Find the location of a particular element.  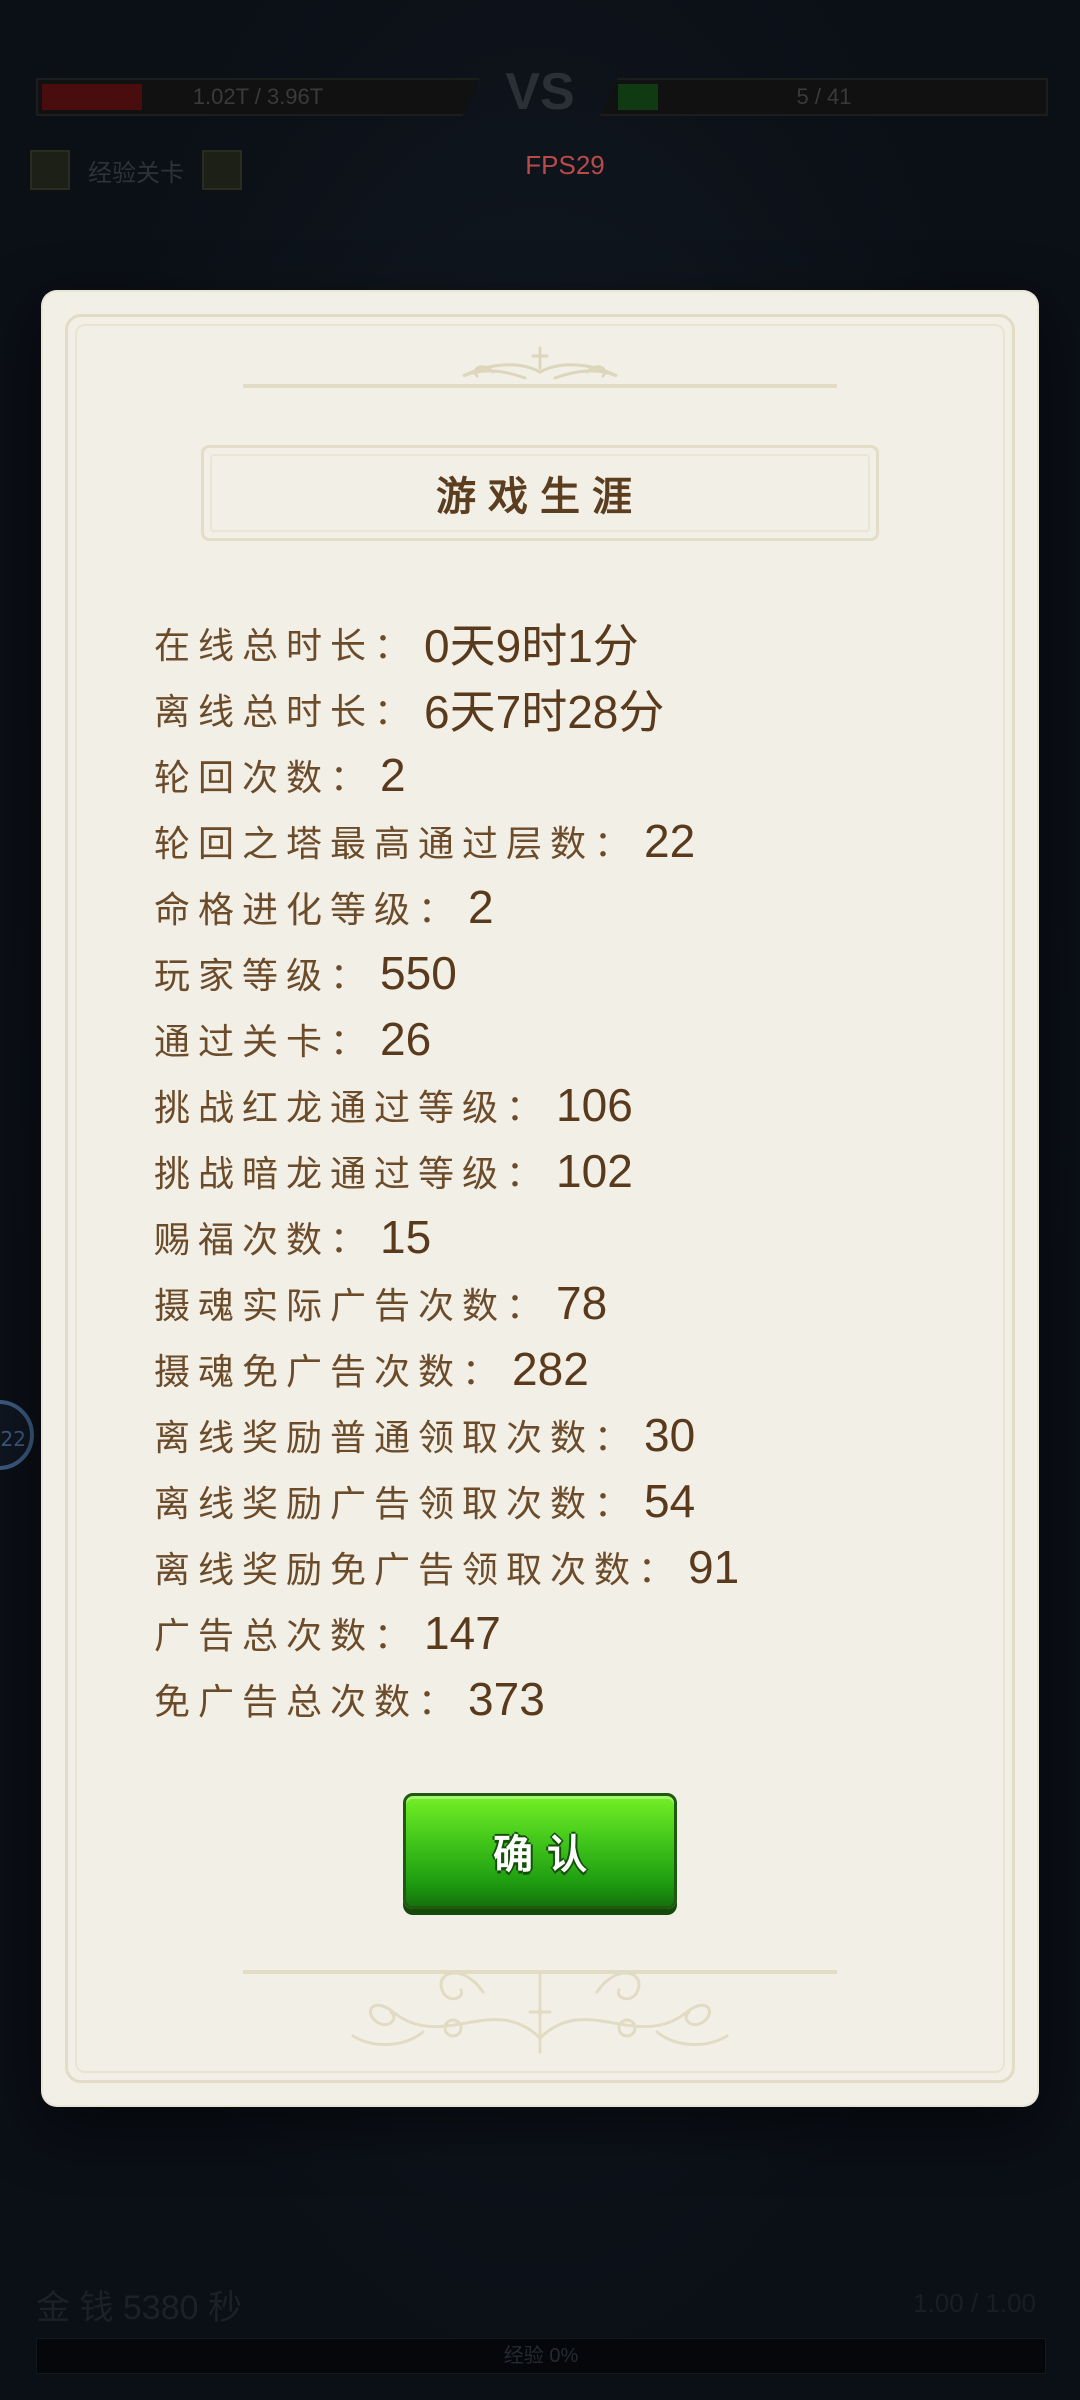

stat-row: 离线奖励普通领取次数： 30 is located at coordinates (554, 1435).